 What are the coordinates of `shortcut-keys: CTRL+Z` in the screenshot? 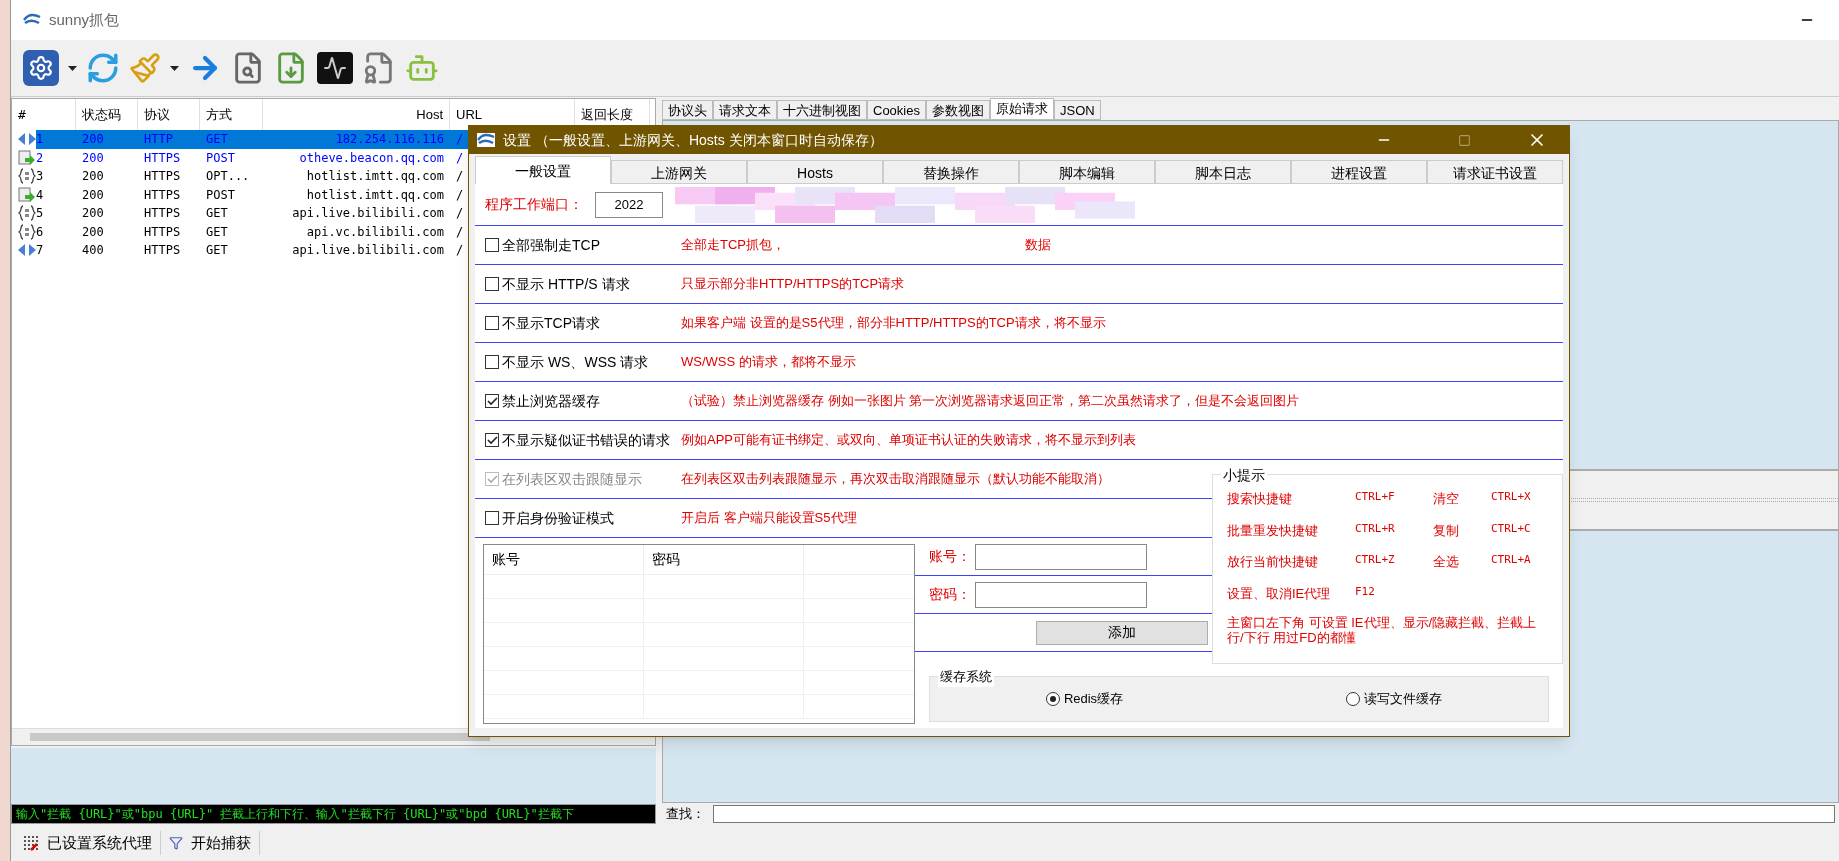 It's located at (1394, 562).